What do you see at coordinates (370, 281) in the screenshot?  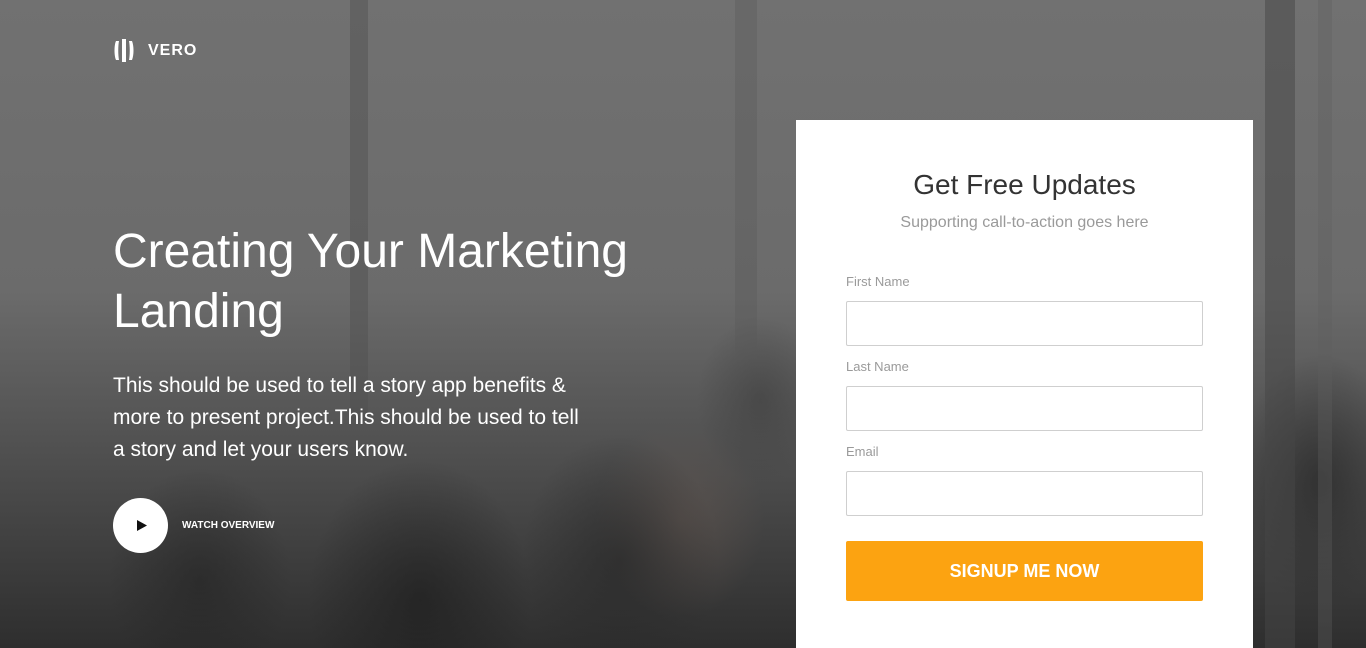 I see `hero-headline: Creating Your Marketing Landing` at bounding box center [370, 281].